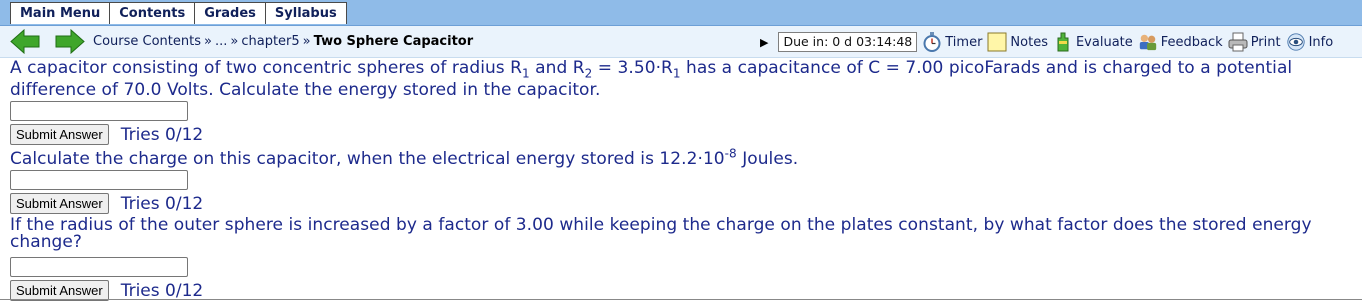 Image resolution: width=1362 pixels, height=302 pixels. What do you see at coordinates (682, 134) in the screenshot?
I see `submit-row-1: Submit Answer Tries 0/12` at bounding box center [682, 134].